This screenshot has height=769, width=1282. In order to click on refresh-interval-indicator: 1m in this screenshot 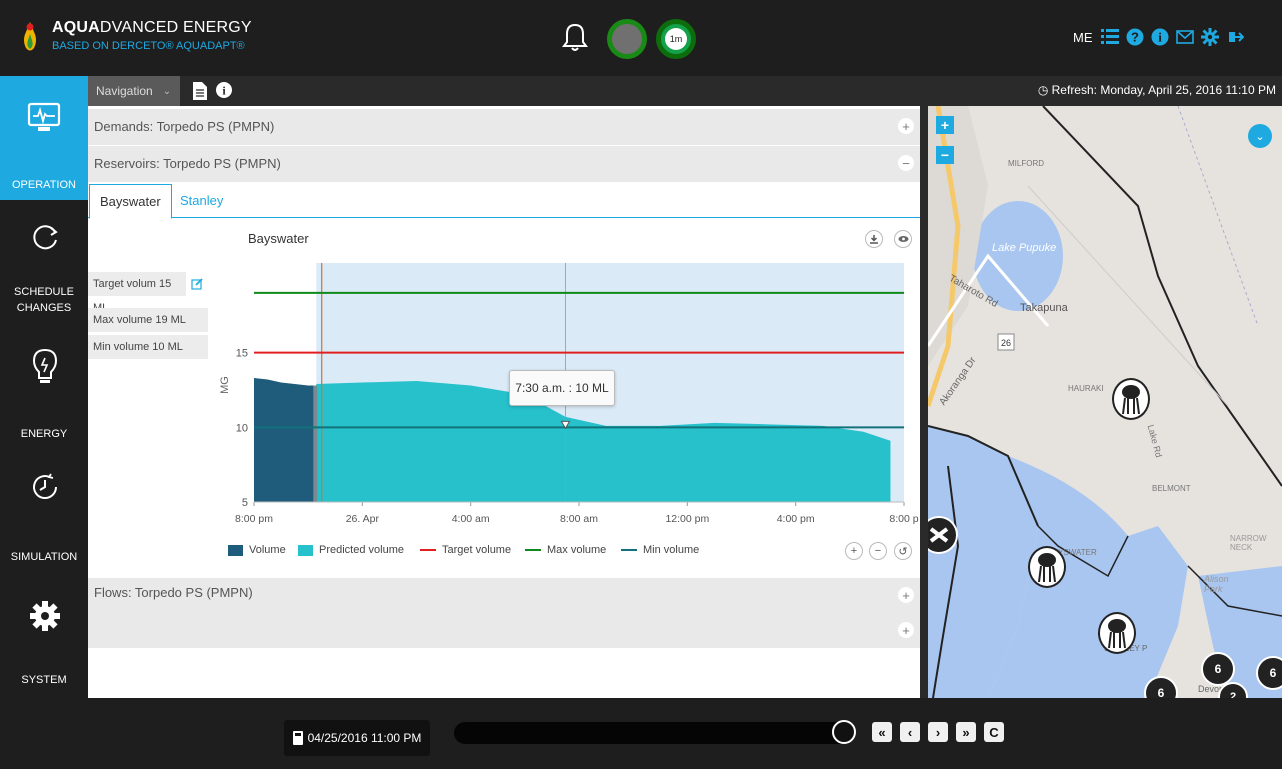, I will do `click(676, 39)`.